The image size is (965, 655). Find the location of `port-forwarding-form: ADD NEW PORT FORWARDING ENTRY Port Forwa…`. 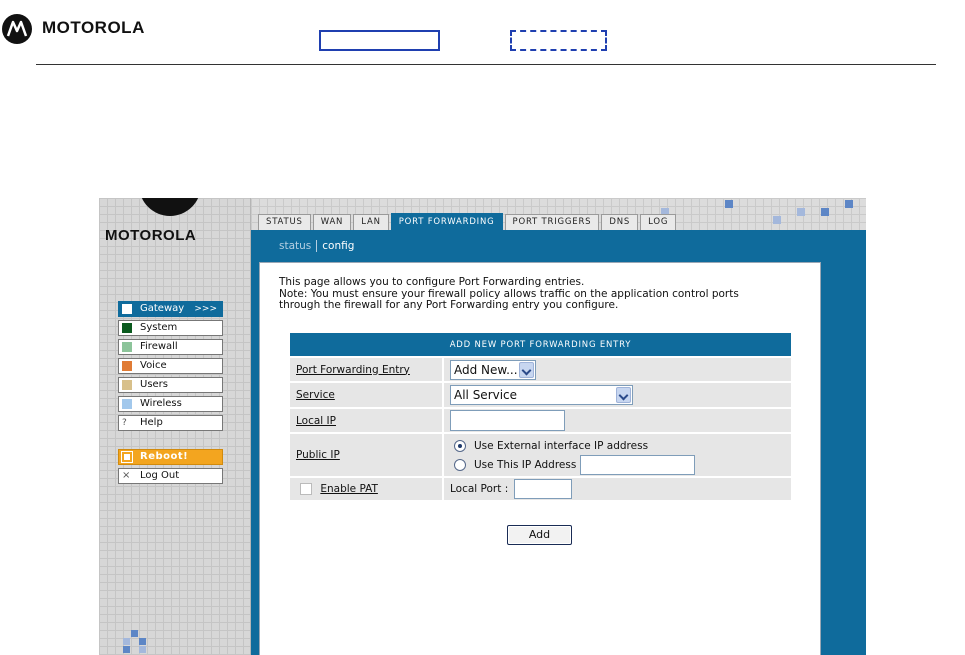

port-forwarding-form: ADD NEW PORT FORWARDING ENTRY Port Forwa… is located at coordinates (540, 417).